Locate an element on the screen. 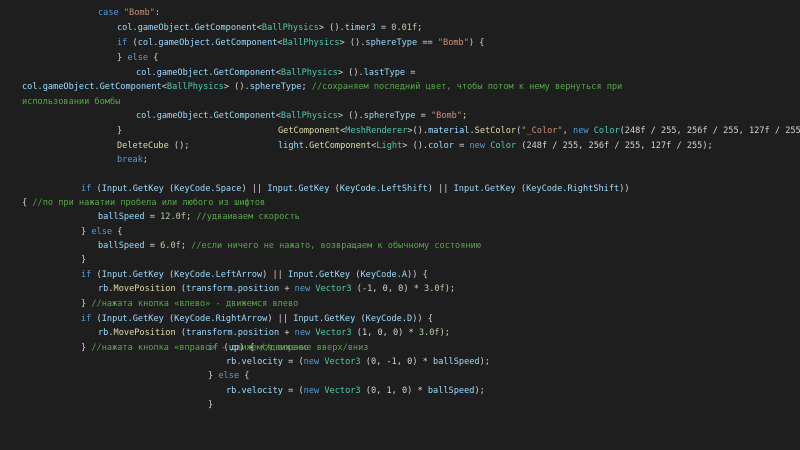 This screenshot has width=800, height=450. code-token: KeyCode.D is located at coordinates (389, 319).